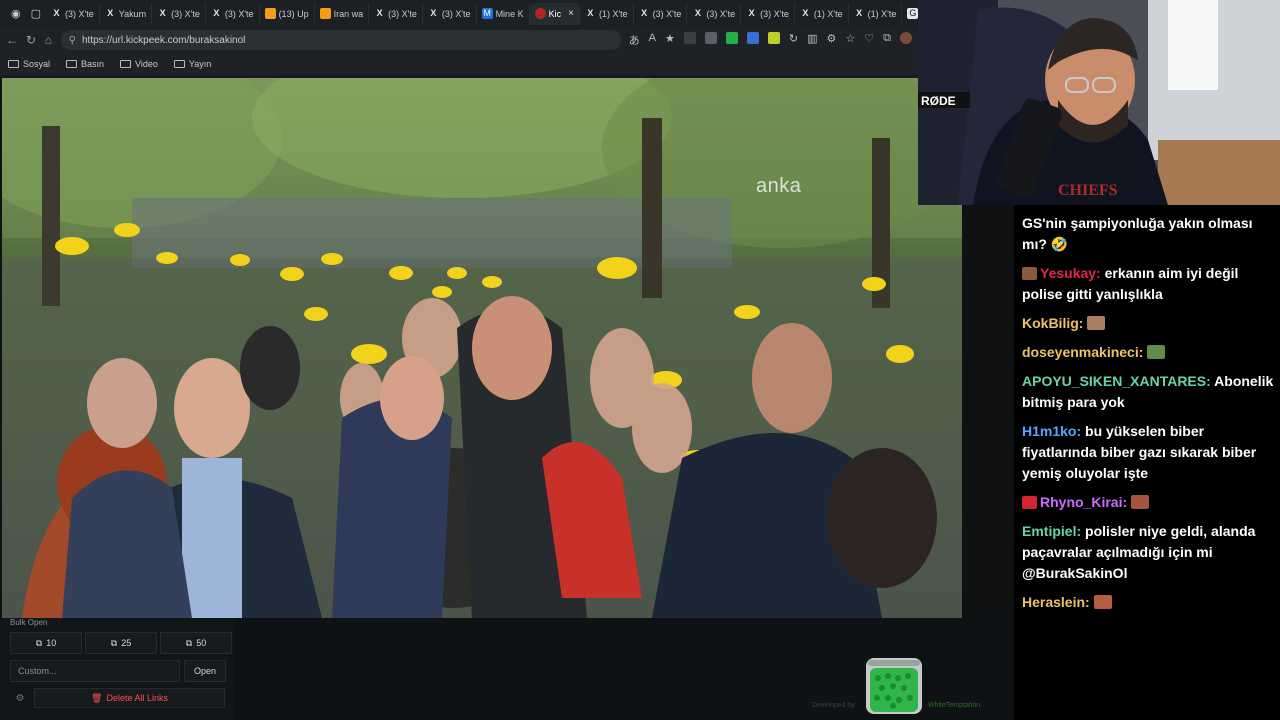  What do you see at coordinates (1137, 233) in the screenshot?
I see `chat-text: GS'nin şampiyonluğa yakın olması mı? 🤣` at bounding box center [1137, 233].